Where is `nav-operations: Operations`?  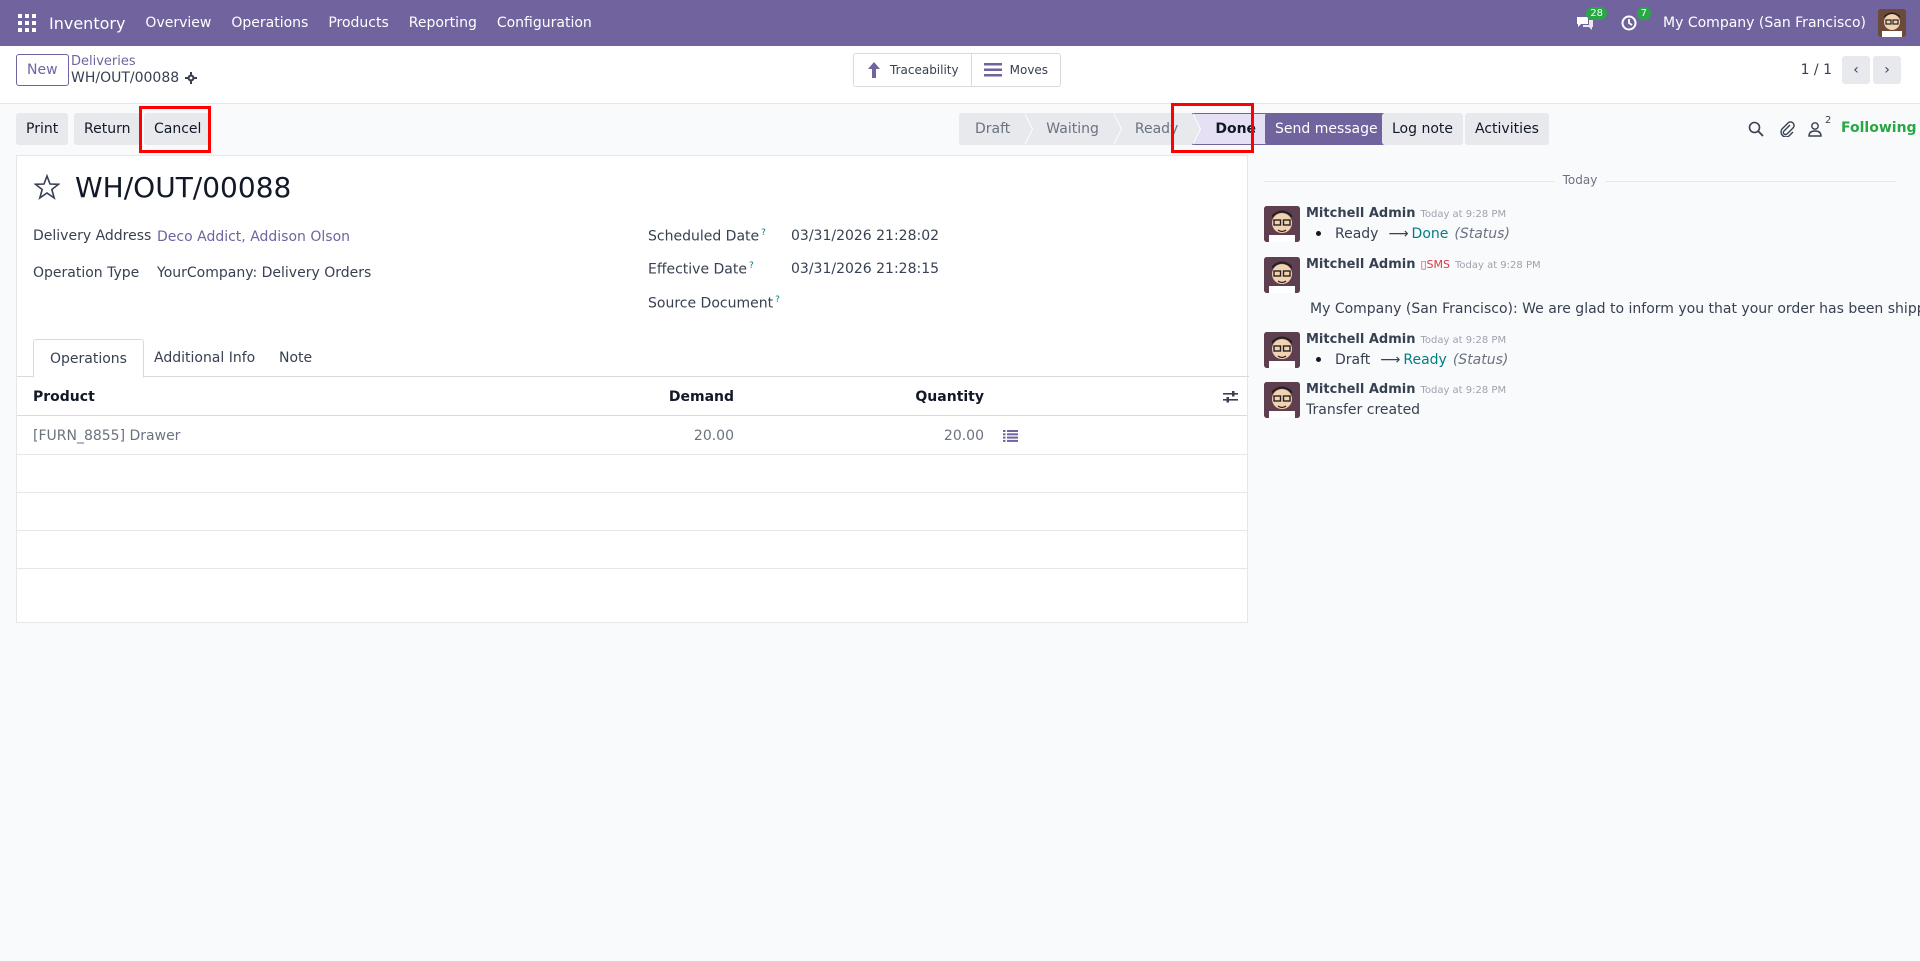
nav-operations: Operations is located at coordinates (269, 23).